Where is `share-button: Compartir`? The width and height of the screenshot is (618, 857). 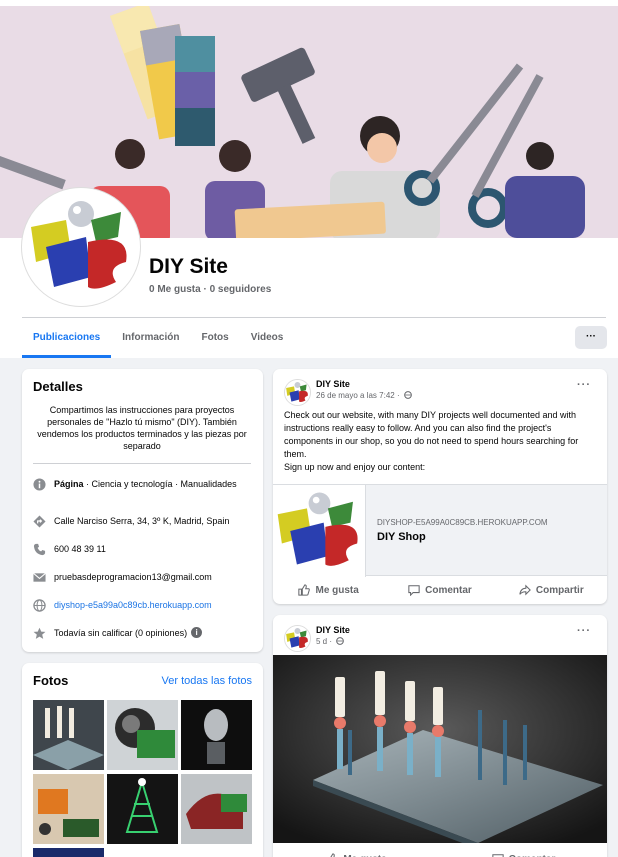 share-button: Compartir is located at coordinates (551, 590).